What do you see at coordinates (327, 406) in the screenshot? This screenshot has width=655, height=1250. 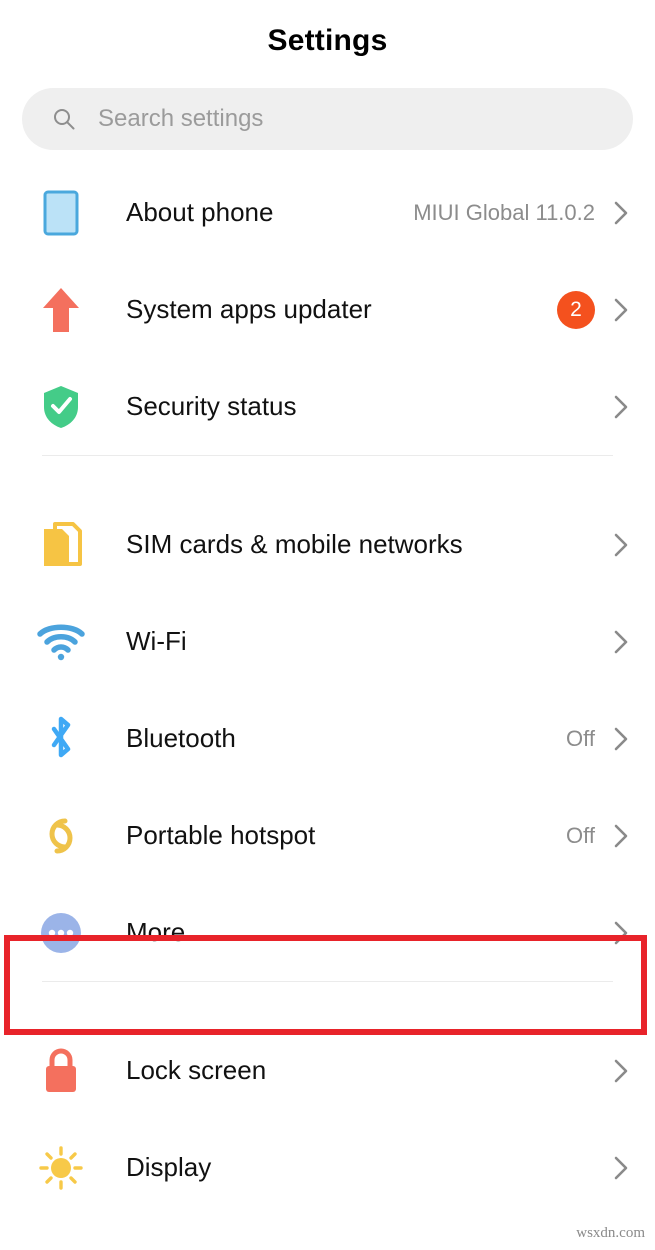 I see `settings-row-security-status: Security status` at bounding box center [327, 406].